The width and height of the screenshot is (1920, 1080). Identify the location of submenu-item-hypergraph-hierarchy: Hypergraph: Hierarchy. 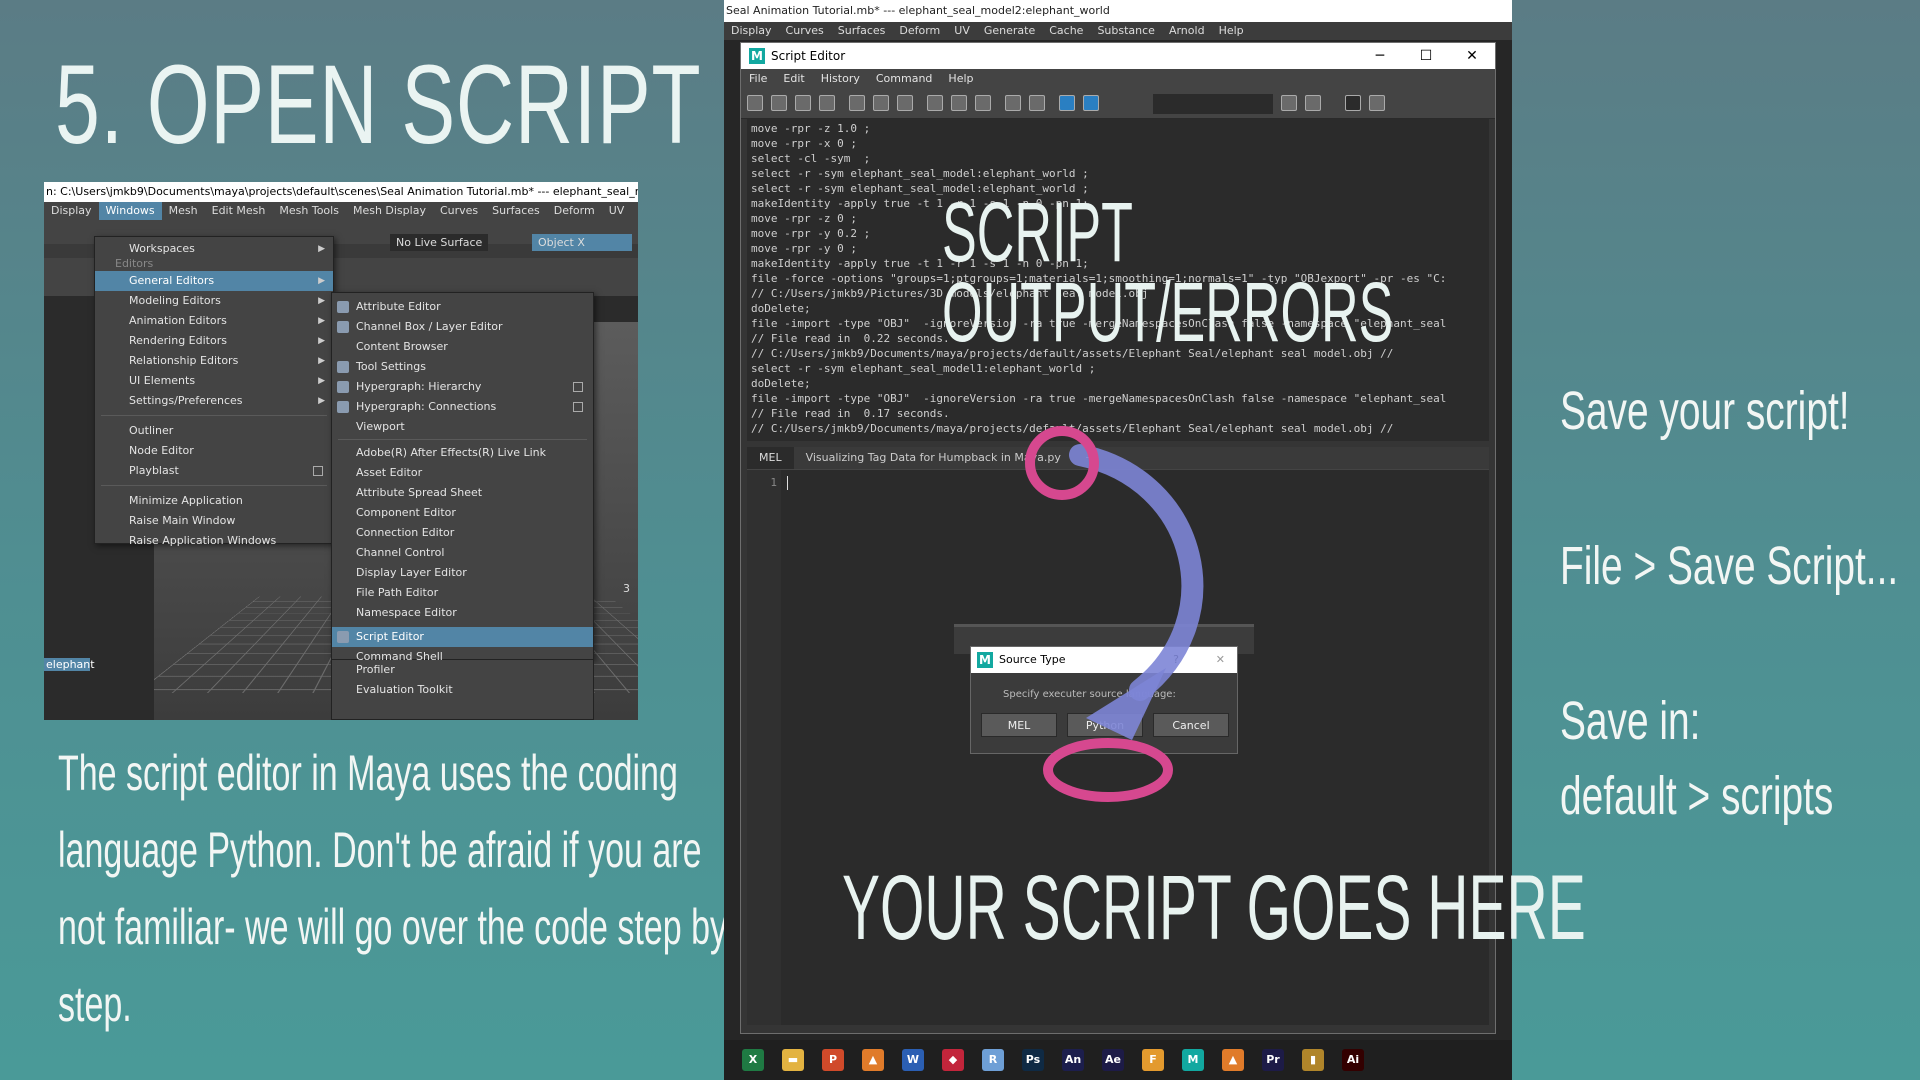
(462, 387).